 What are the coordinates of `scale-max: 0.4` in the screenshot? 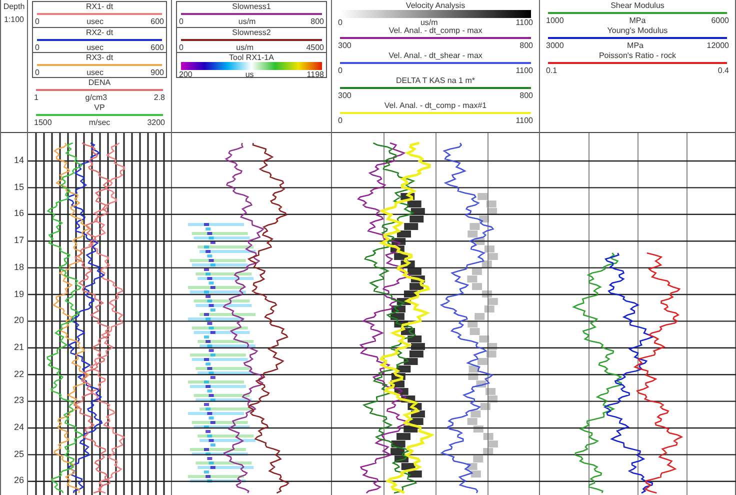 It's located at (723, 70).